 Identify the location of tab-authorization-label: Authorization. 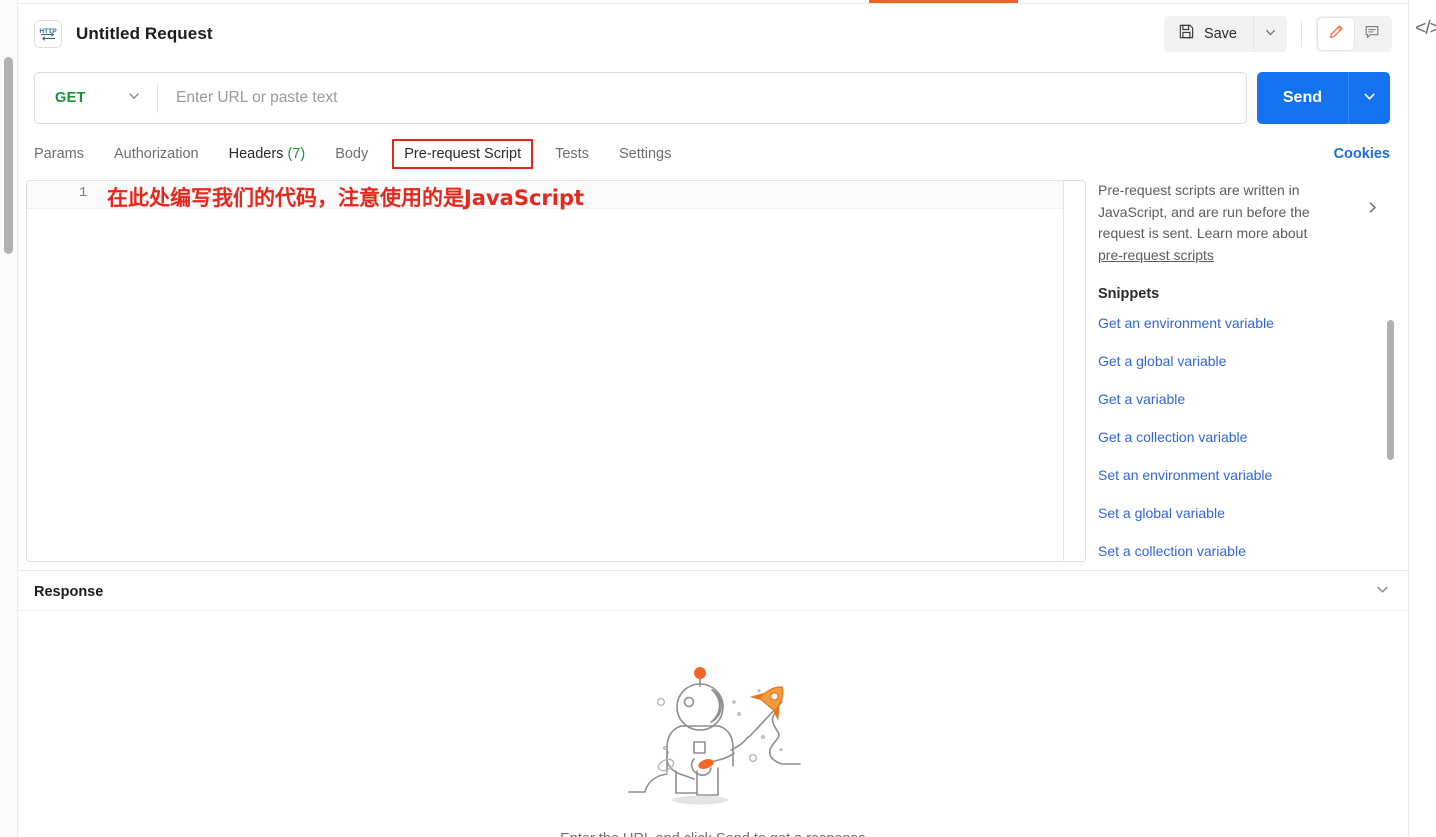
(156, 154).